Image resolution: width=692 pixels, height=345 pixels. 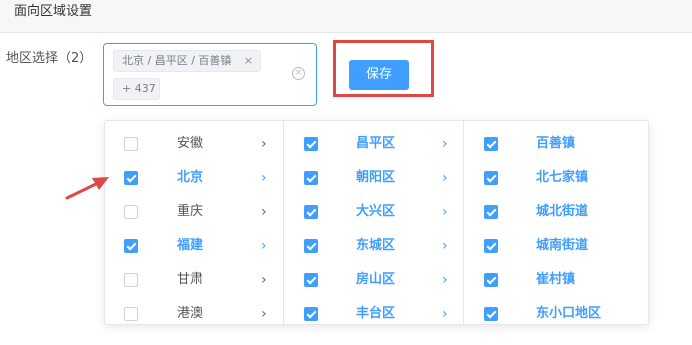 I want to click on menu-item-province: 福建 ›, so click(x=194, y=246).